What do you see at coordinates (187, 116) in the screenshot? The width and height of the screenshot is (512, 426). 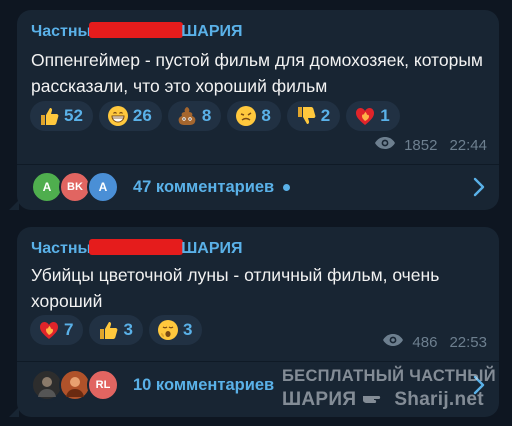 I see `pile-of-poo-icon` at bounding box center [187, 116].